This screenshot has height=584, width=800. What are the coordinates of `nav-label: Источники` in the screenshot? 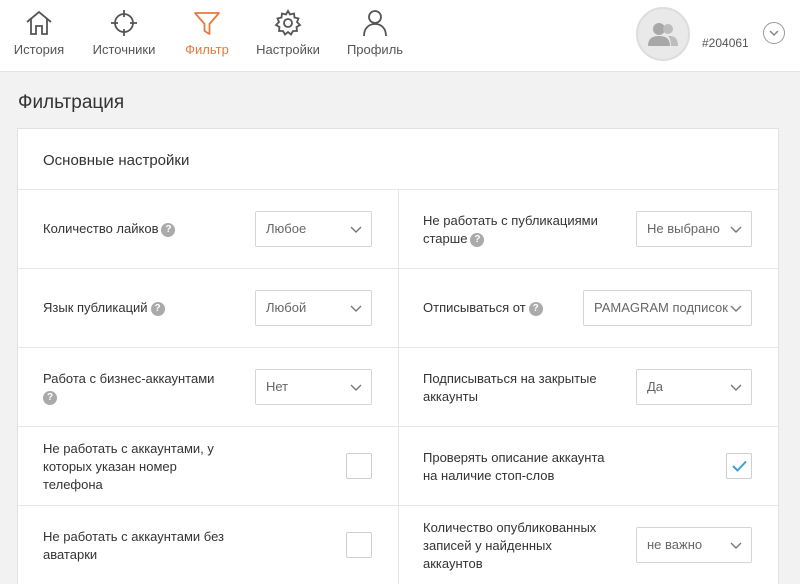 It's located at (124, 49).